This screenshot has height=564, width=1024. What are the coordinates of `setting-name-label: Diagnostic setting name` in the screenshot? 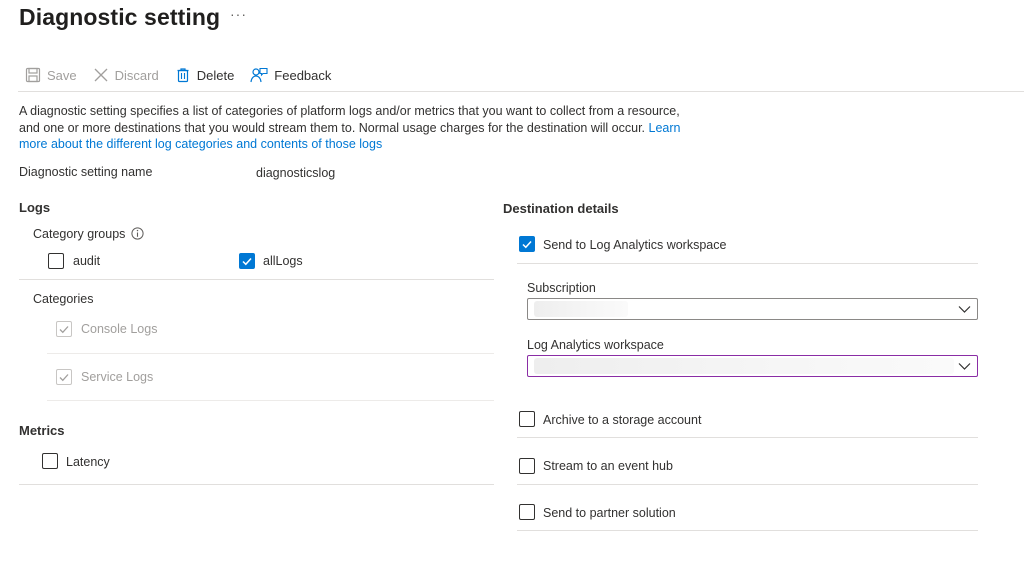 It's located at (86, 172).